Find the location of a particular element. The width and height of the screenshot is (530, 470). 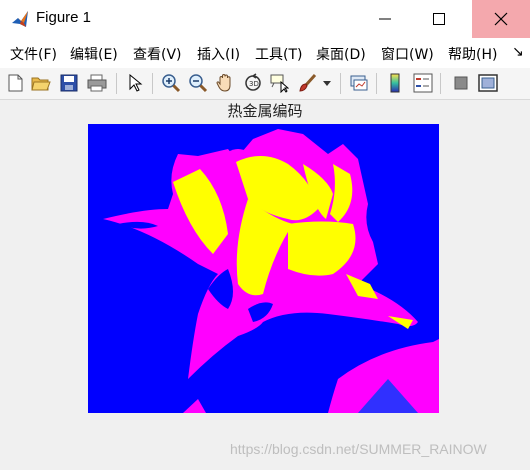

hide-plot-tools-icon is located at coordinates (461, 83).